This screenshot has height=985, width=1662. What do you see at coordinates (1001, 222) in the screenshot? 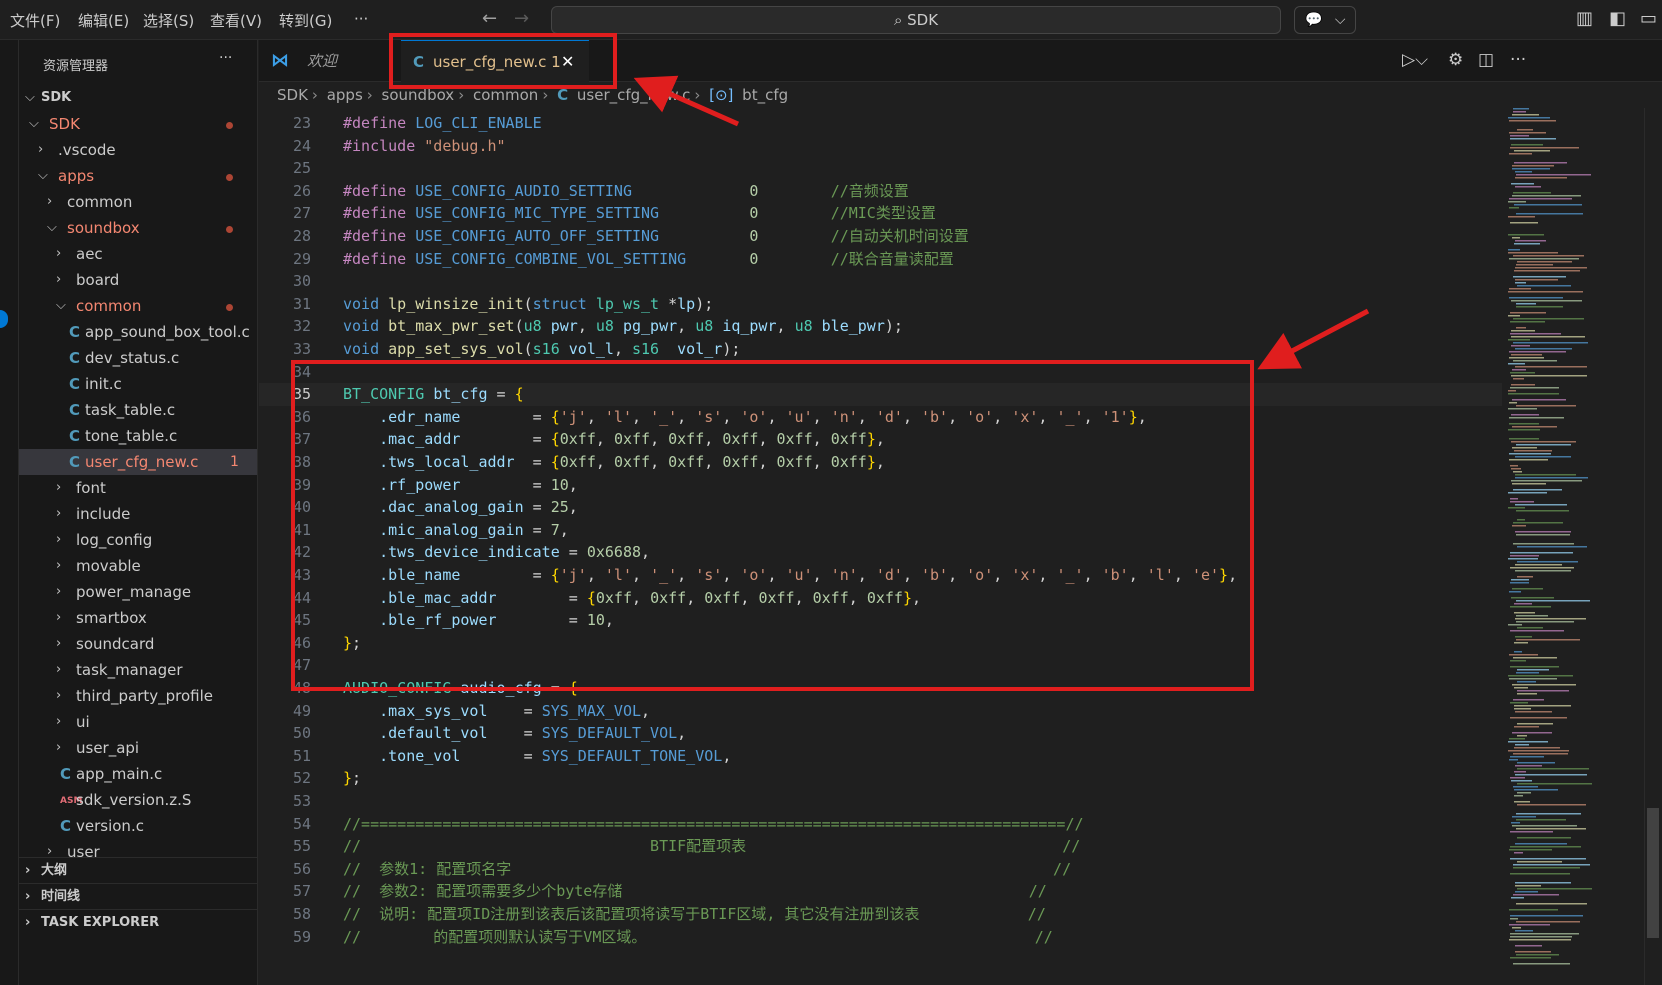
I see `annotation-arrows` at bounding box center [1001, 222].